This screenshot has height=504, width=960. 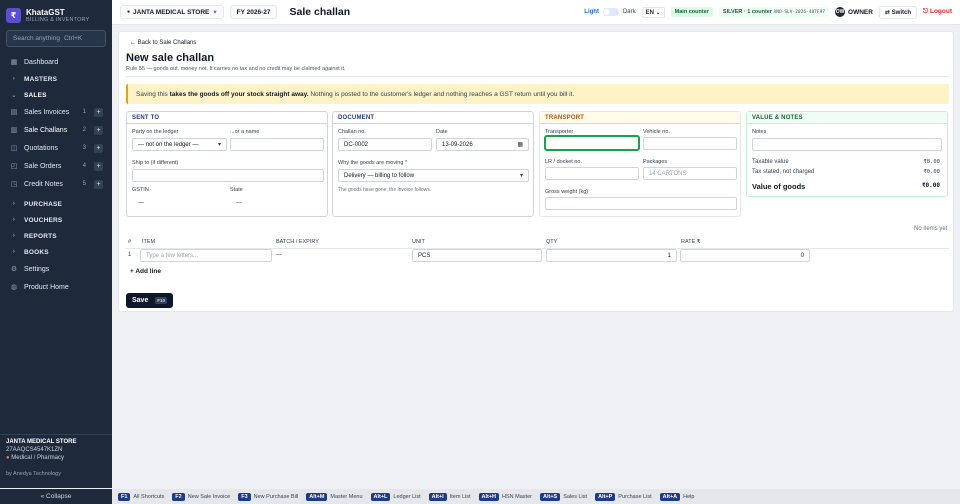 What do you see at coordinates (690, 173) in the screenshot?
I see `packages-input: 14 CARTONS` at bounding box center [690, 173].